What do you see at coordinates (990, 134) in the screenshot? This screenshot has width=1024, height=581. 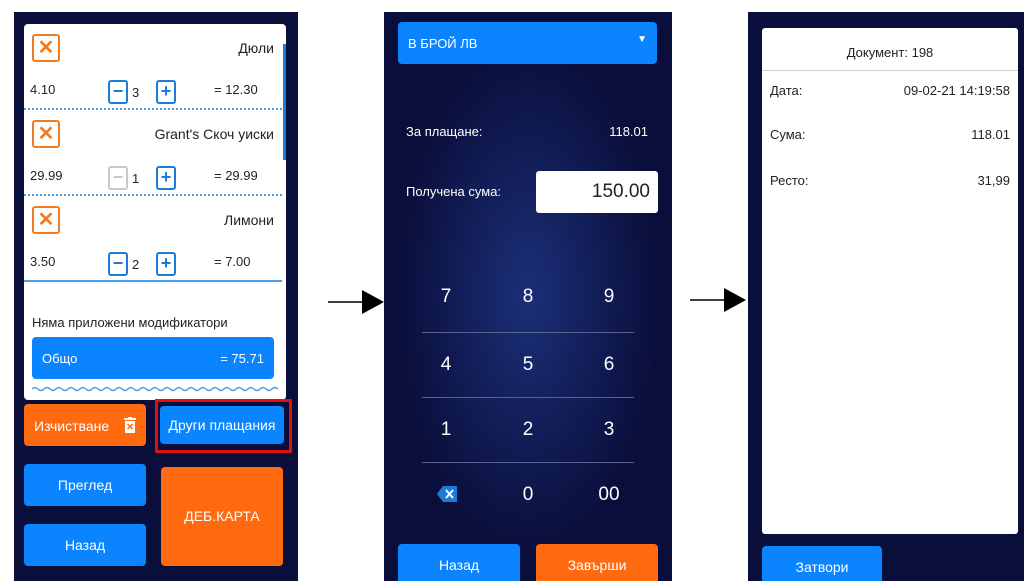 I see `sum-value: 118.01` at bounding box center [990, 134].